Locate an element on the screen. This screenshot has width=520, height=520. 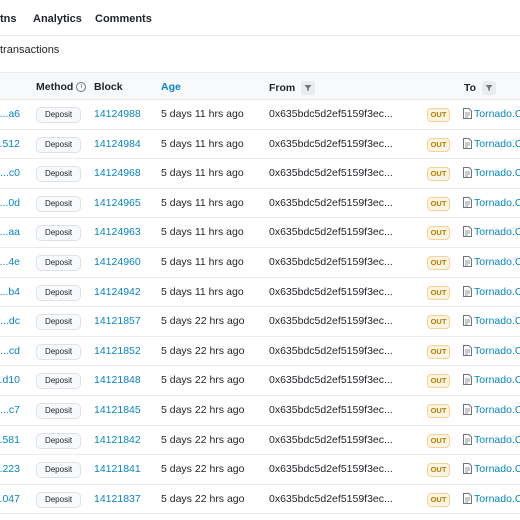
info-circle-icon: i is located at coordinates (81, 87).